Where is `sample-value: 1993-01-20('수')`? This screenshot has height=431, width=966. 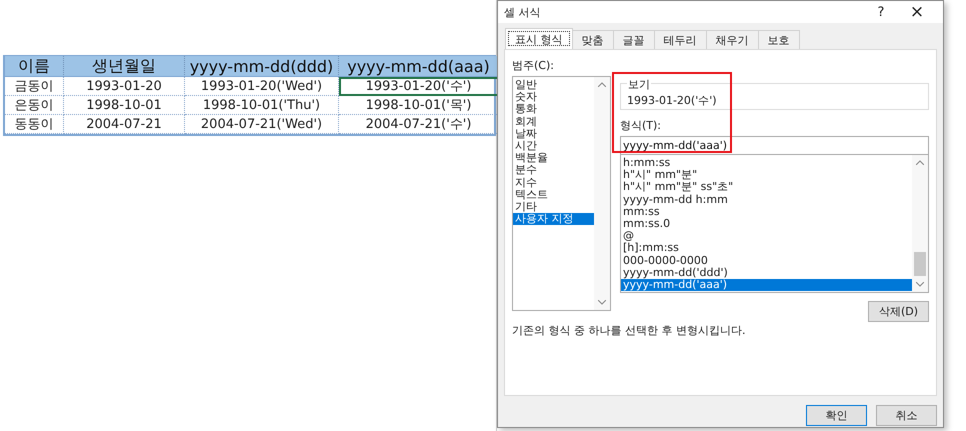
sample-value: 1993-01-20('수') is located at coordinates (672, 100).